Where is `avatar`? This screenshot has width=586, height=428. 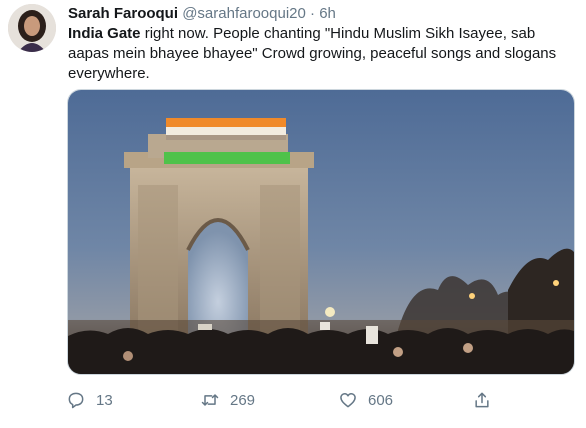
avatar is located at coordinates (32, 28).